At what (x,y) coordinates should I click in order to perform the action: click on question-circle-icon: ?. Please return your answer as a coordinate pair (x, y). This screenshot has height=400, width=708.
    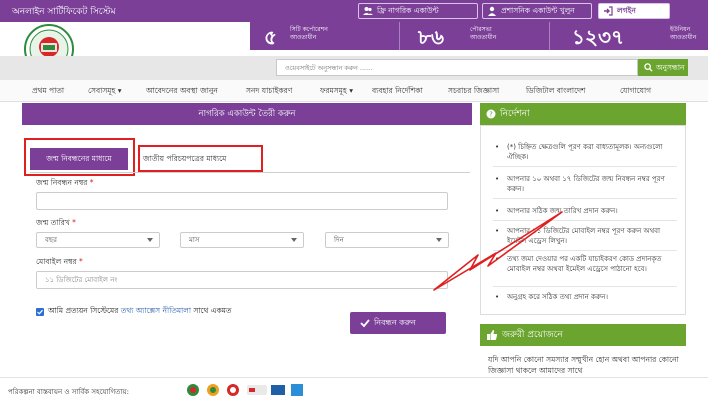
    Looking at the image, I should click on (491, 114).